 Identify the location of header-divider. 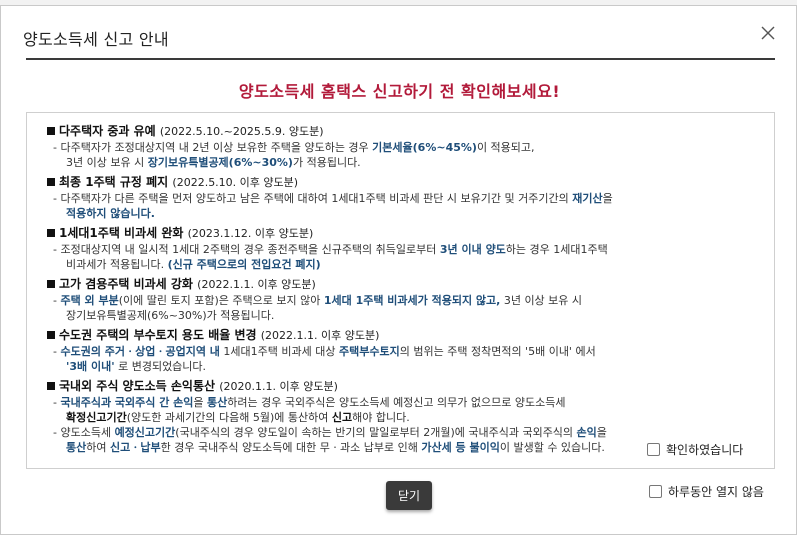
(400, 59).